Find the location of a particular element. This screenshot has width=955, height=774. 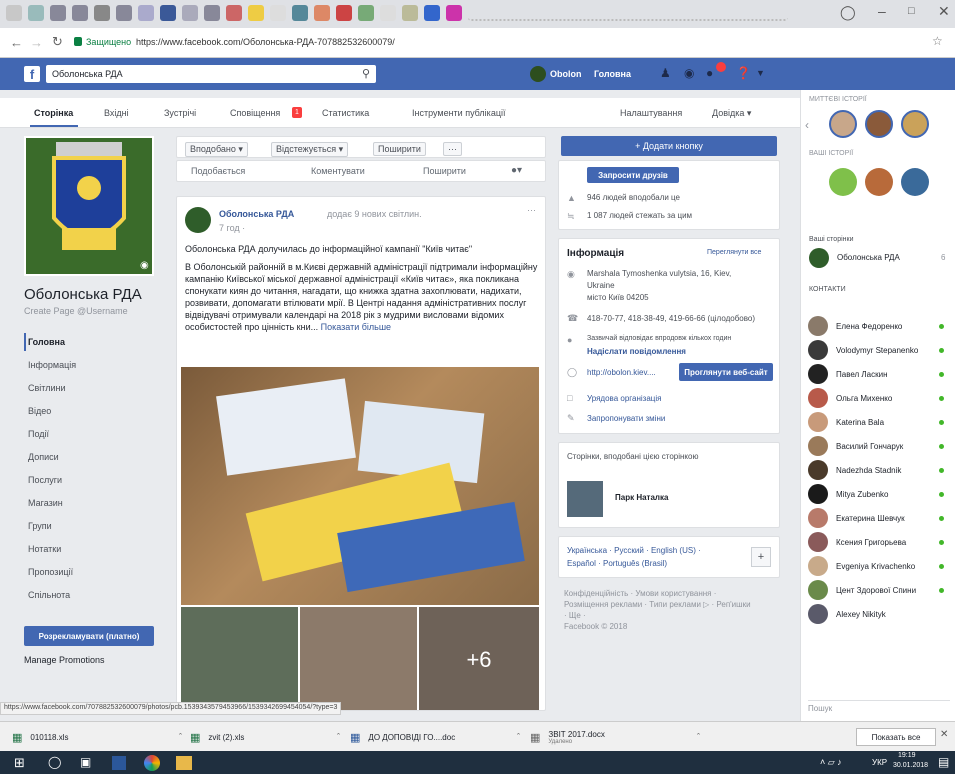

nav-shop: Магазин is located at coordinates (45, 503).